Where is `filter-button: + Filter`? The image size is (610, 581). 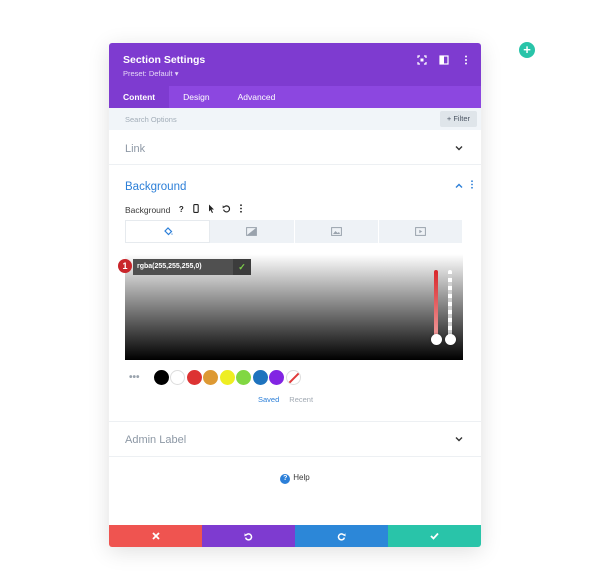 filter-button: + Filter is located at coordinates (458, 119).